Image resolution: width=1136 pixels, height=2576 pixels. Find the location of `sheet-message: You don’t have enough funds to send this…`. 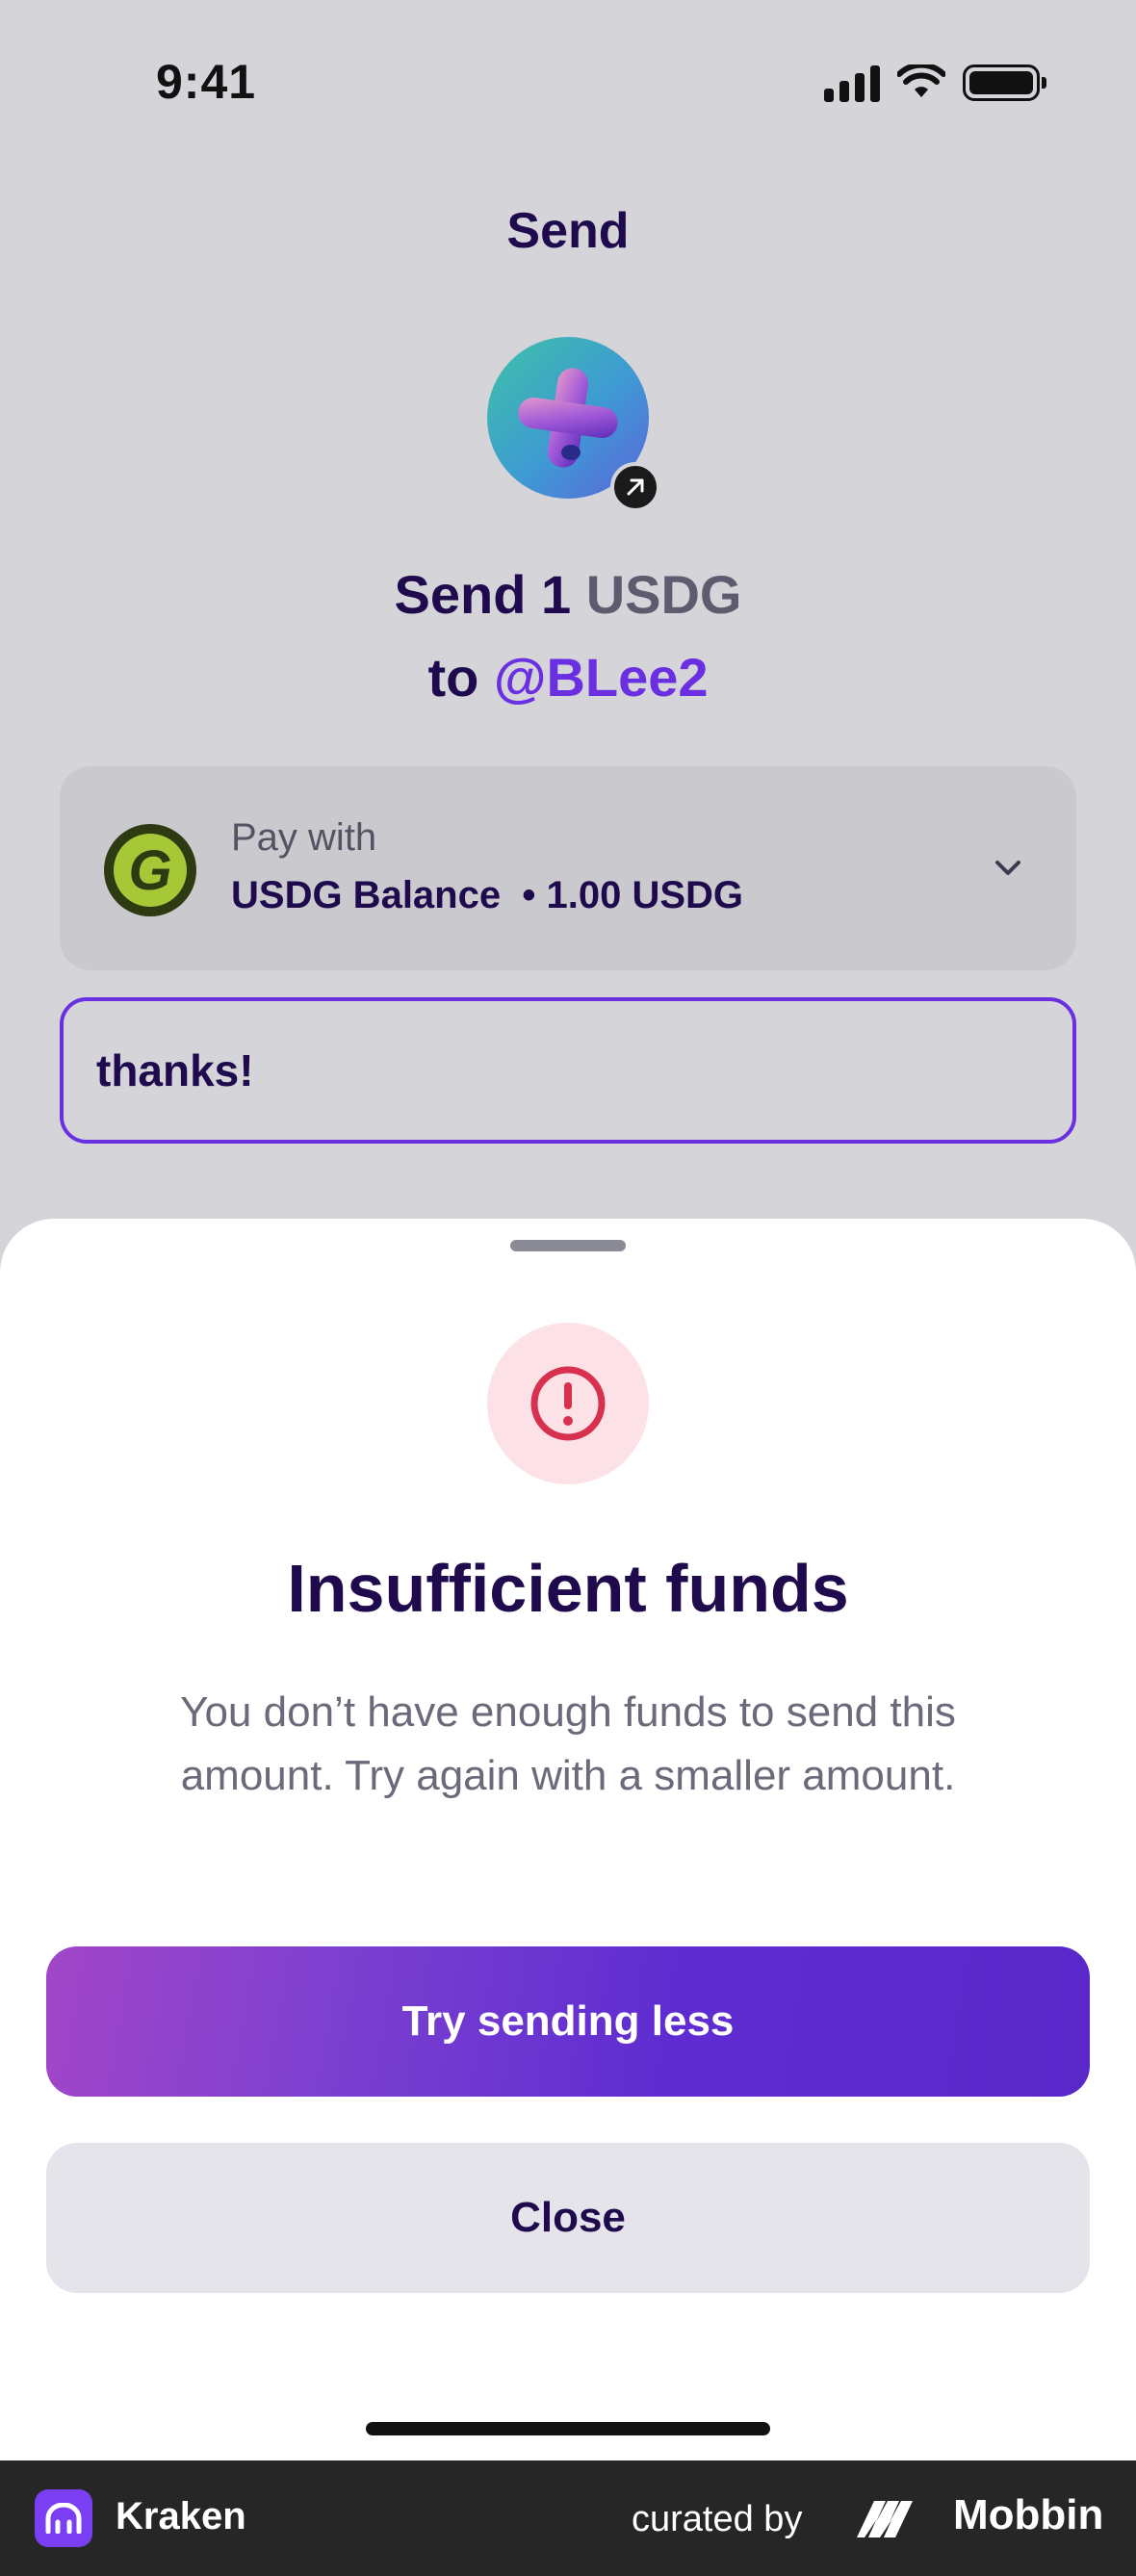

sheet-message: You don’t have enough funds to send this… is located at coordinates (568, 1744).